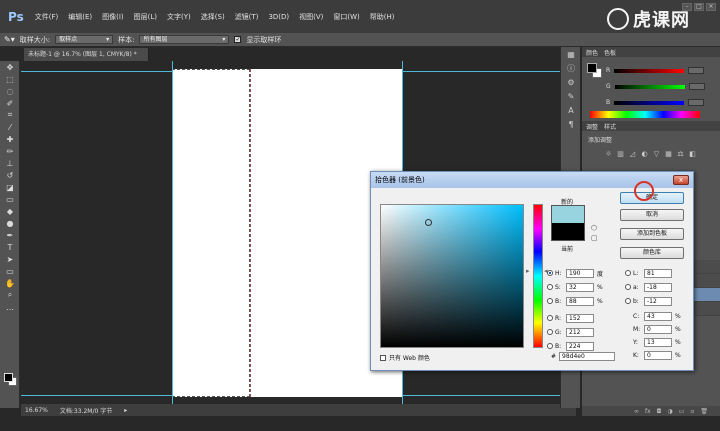  I want to click on info-icon: ⓘ, so click(571, 68).